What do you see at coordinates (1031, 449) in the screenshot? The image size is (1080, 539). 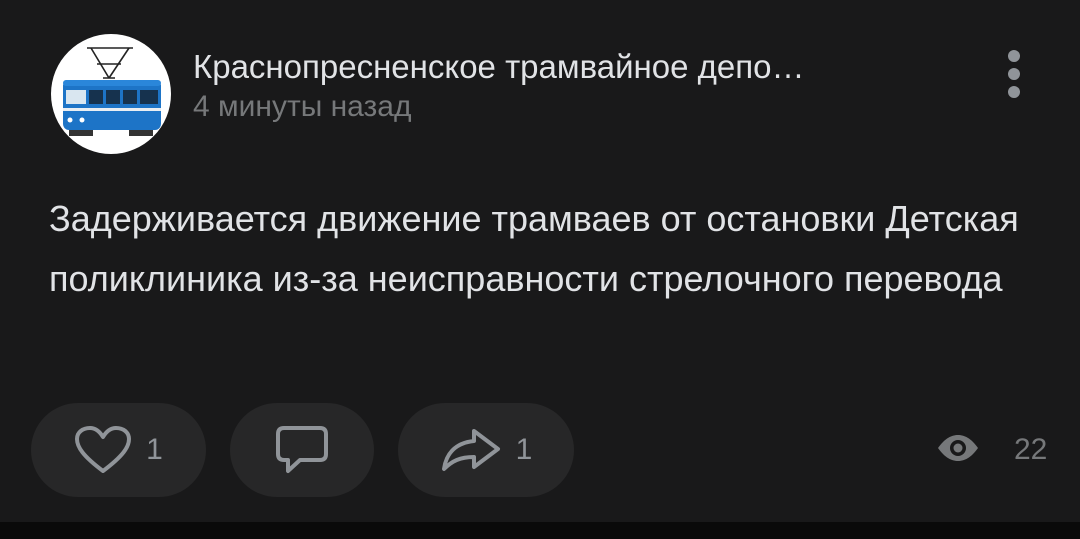 I see `views-count: 22` at bounding box center [1031, 449].